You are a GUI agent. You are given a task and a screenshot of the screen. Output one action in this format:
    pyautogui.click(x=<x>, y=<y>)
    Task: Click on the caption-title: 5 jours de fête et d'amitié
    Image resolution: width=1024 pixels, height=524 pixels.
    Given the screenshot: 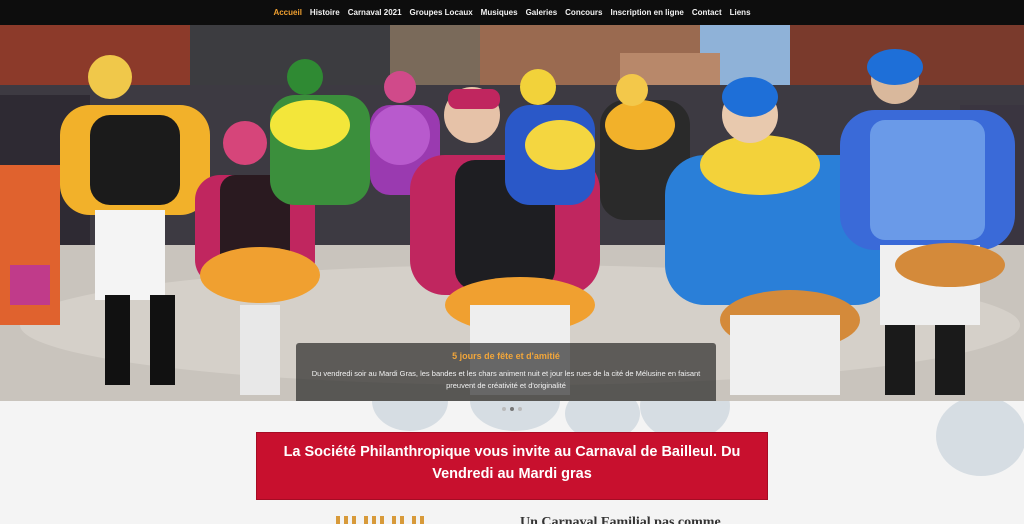 What is the action you would take?
    pyautogui.click(x=506, y=356)
    